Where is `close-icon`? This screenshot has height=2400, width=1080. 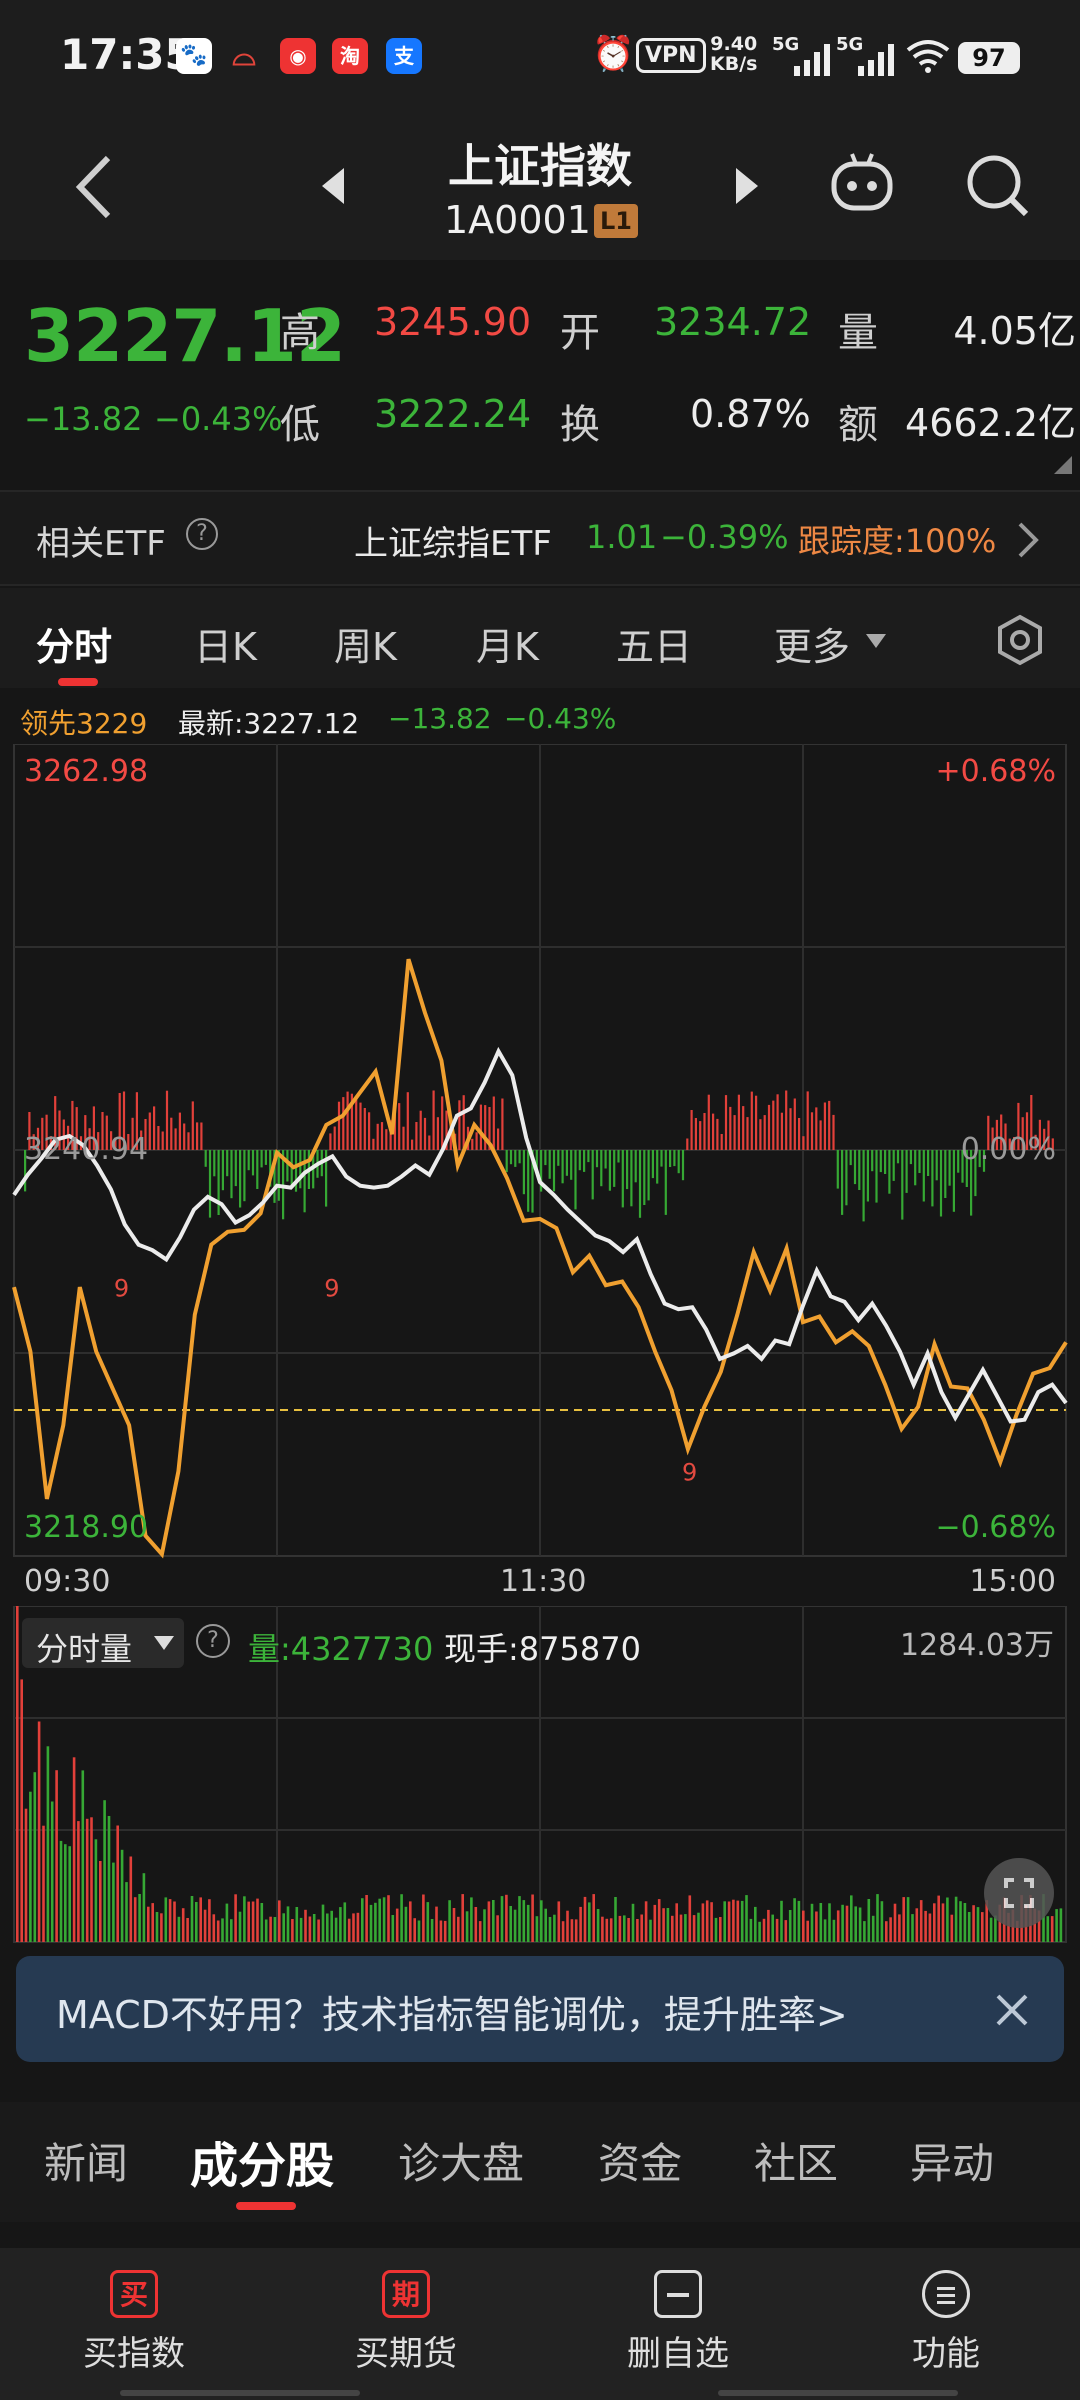 close-icon is located at coordinates (1012, 2010).